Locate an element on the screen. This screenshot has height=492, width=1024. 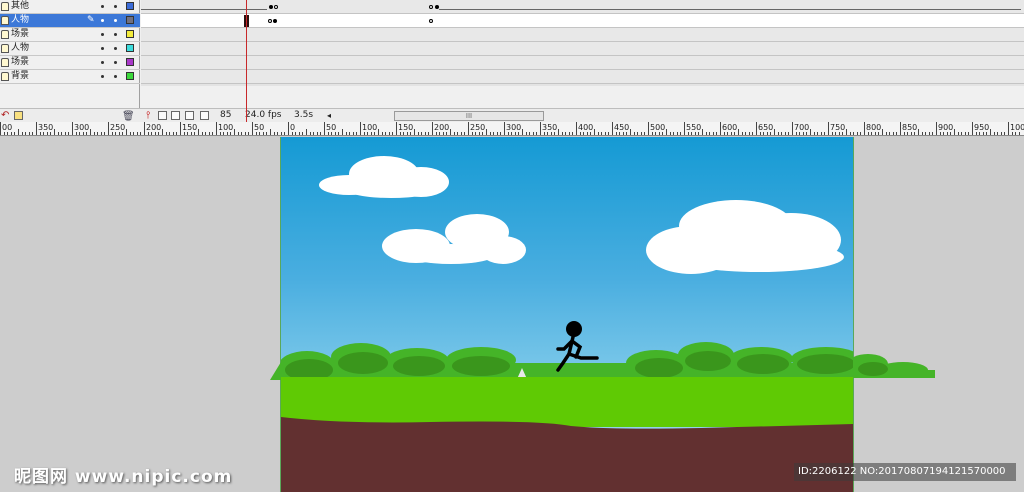
layer-row-scene: 场景 is located at coordinates (70, 35).